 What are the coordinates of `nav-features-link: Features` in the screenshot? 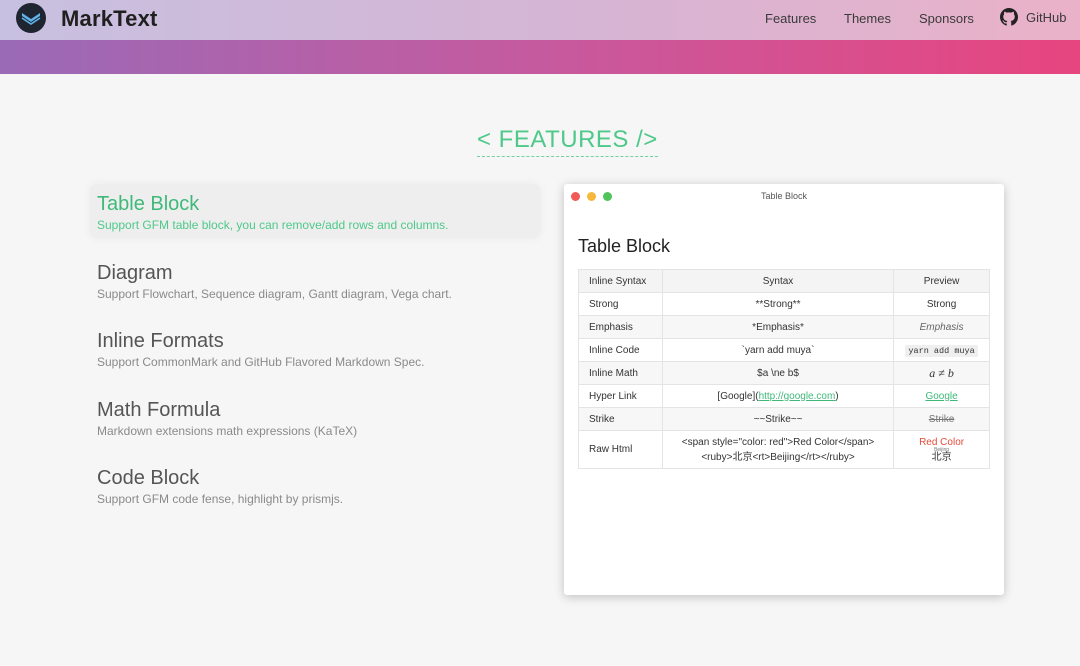 It's located at (790, 18).